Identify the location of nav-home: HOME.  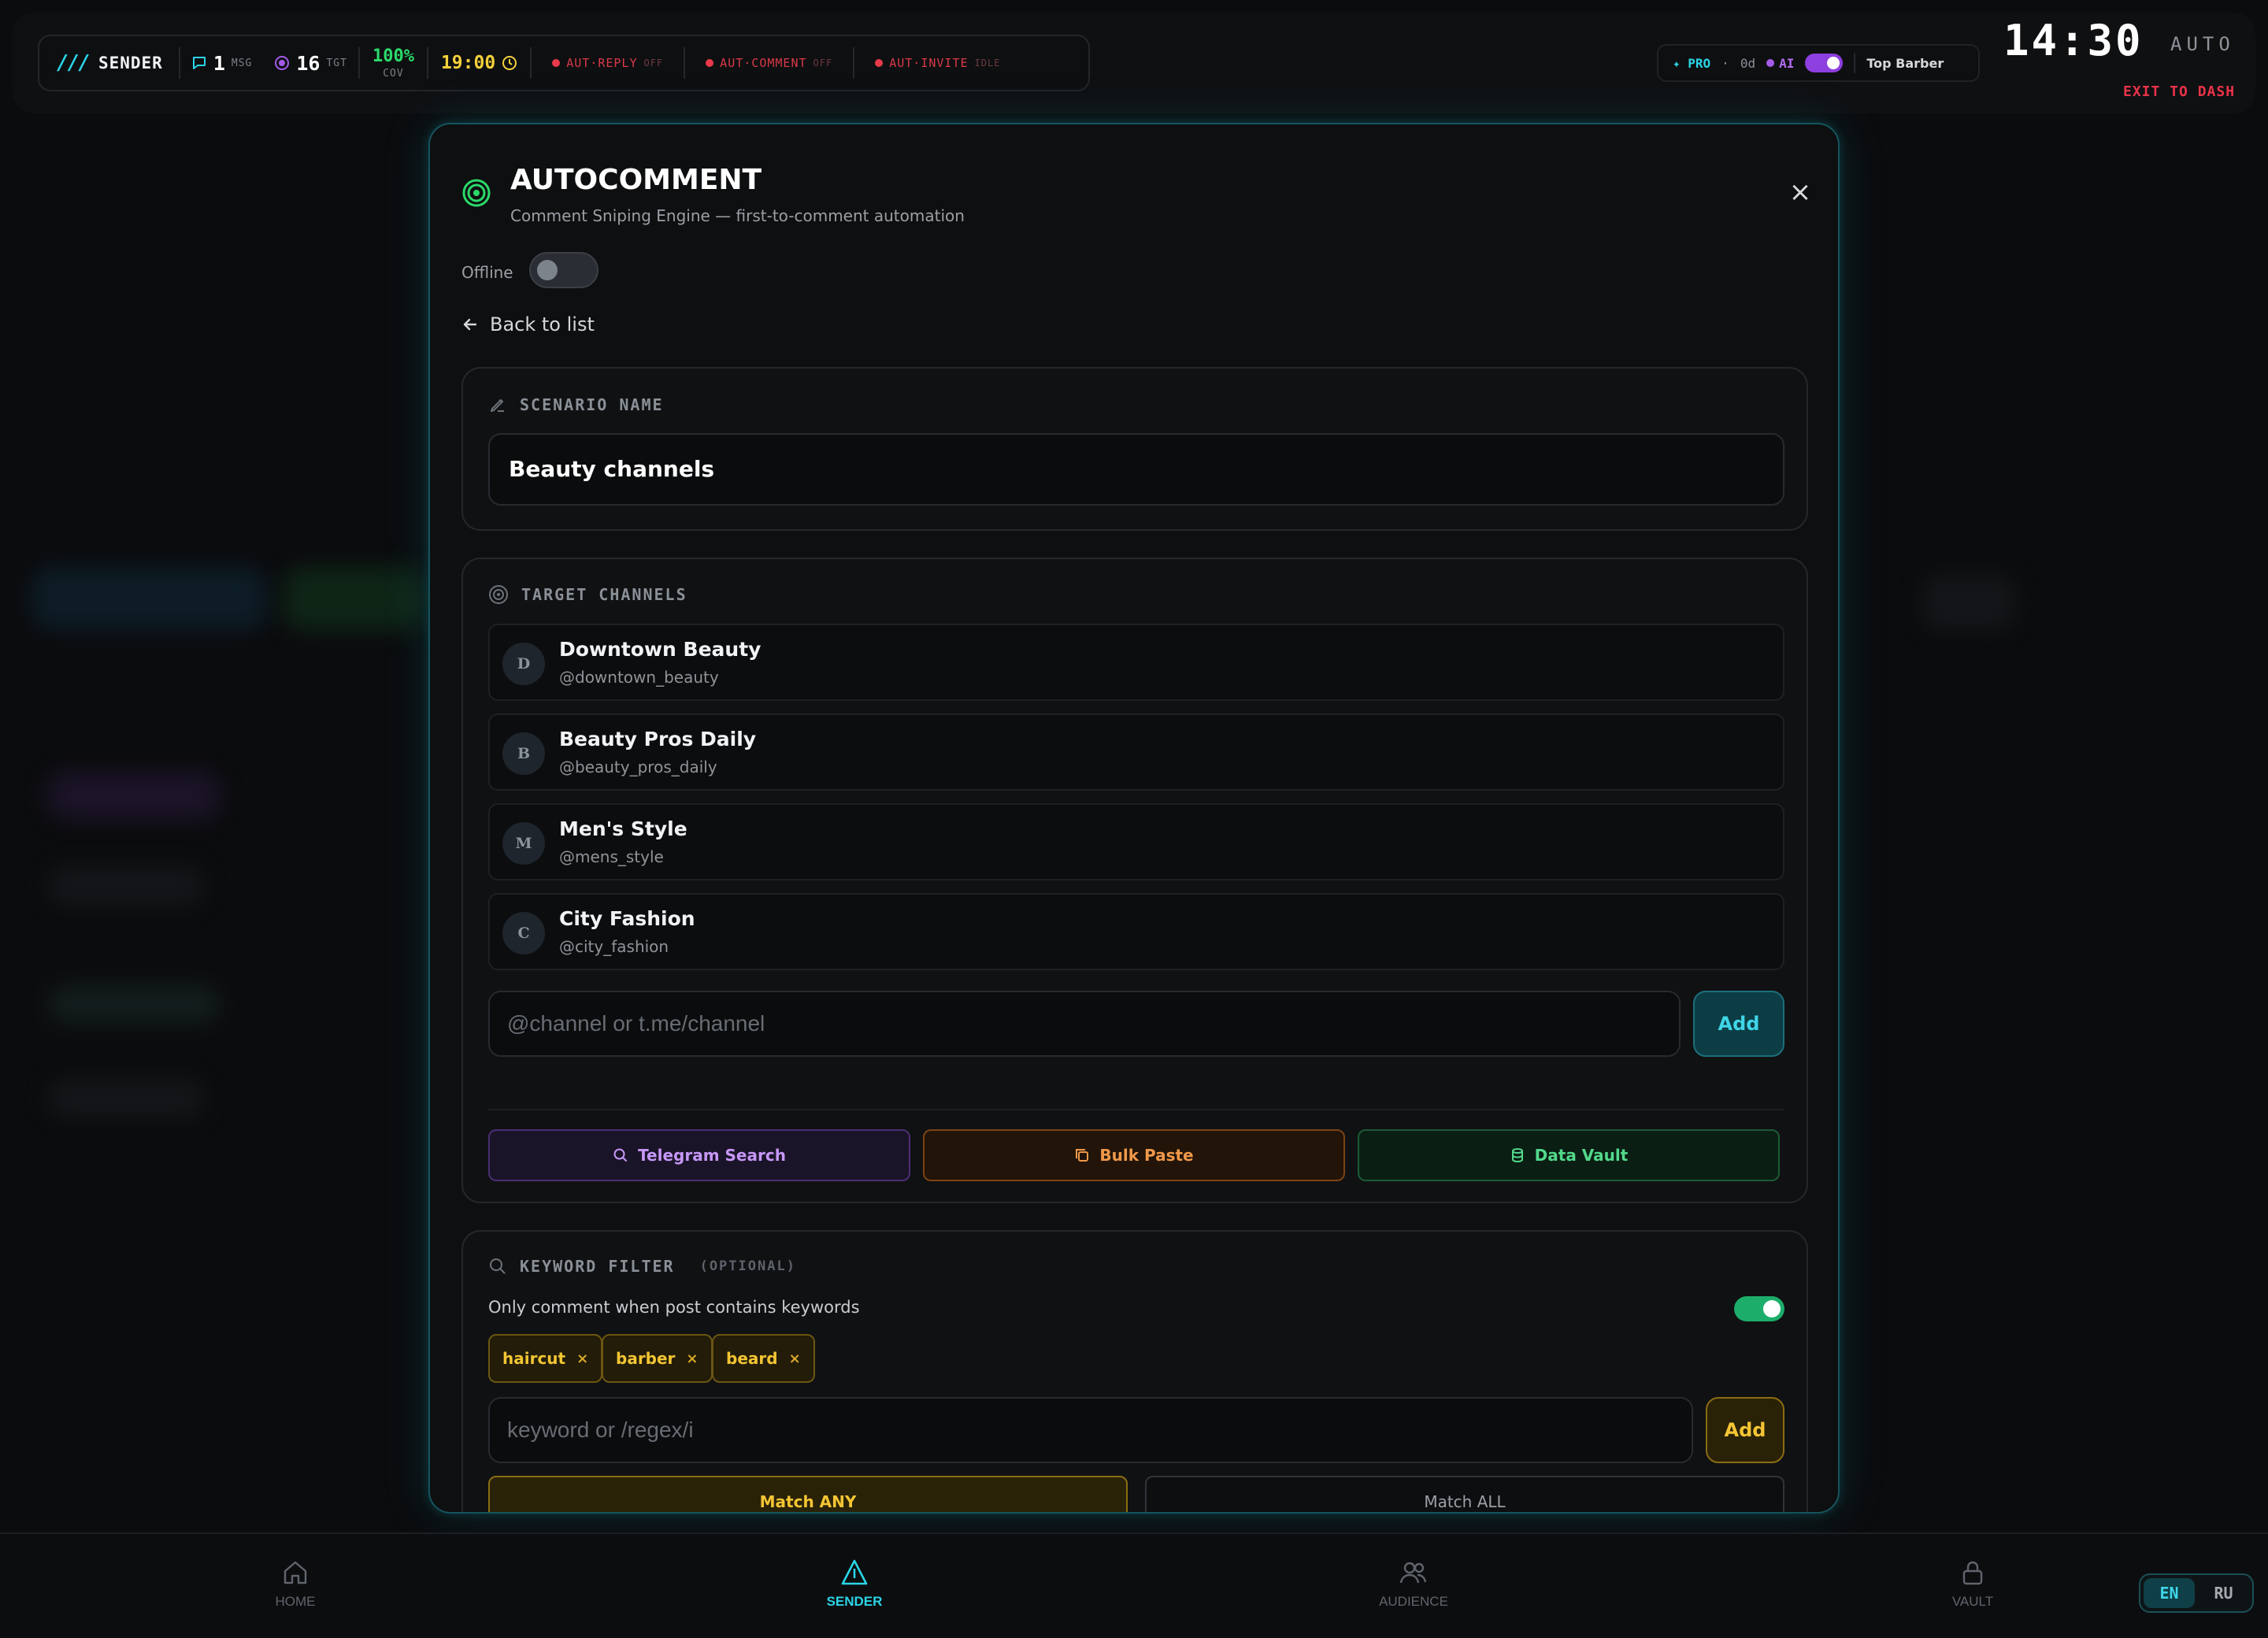
(295, 1584).